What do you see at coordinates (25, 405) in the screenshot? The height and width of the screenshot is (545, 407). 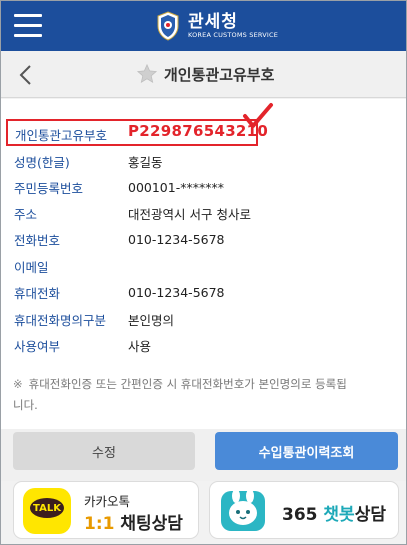 I see `notice-line-2: 니다.` at bounding box center [25, 405].